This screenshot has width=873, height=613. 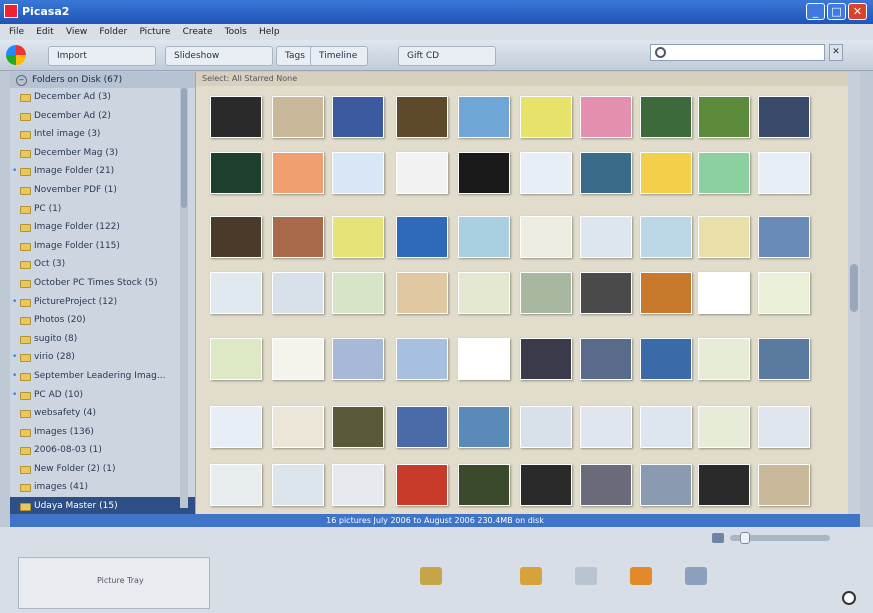 I want to click on email-button, so click(x=586, y=576).